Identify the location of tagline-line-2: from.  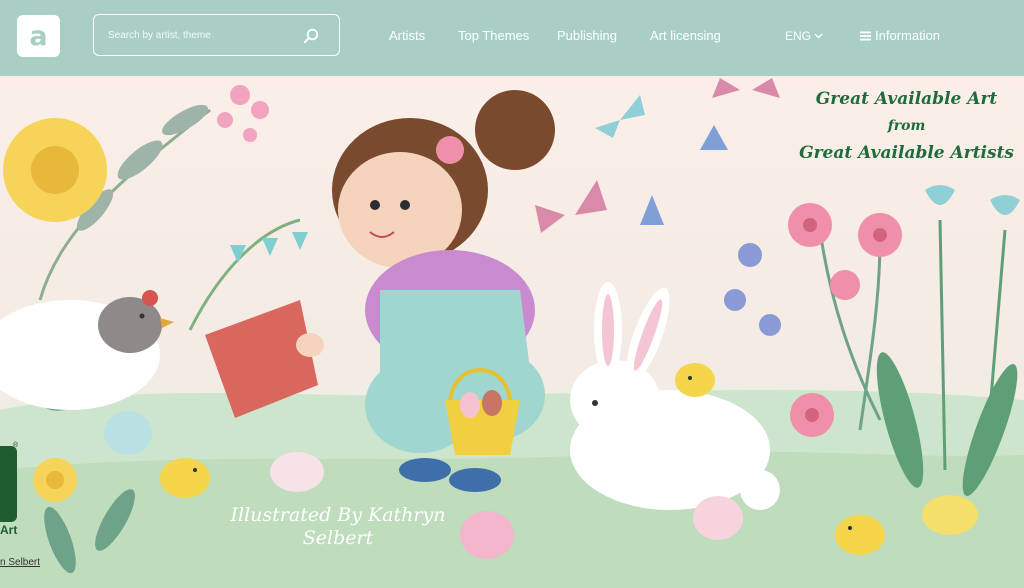
(906, 126).